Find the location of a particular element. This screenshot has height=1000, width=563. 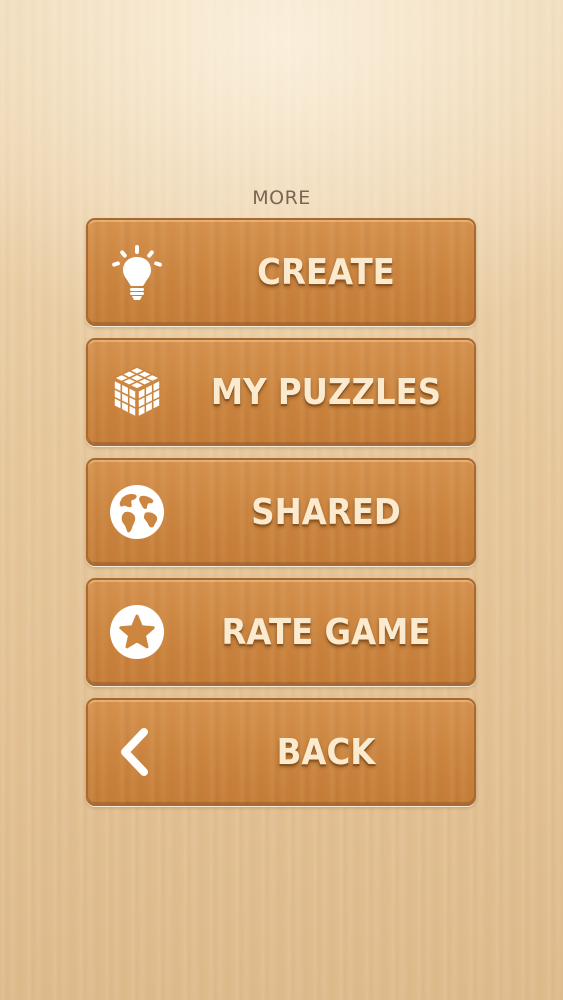

shared-button: SHARED is located at coordinates (281, 512).